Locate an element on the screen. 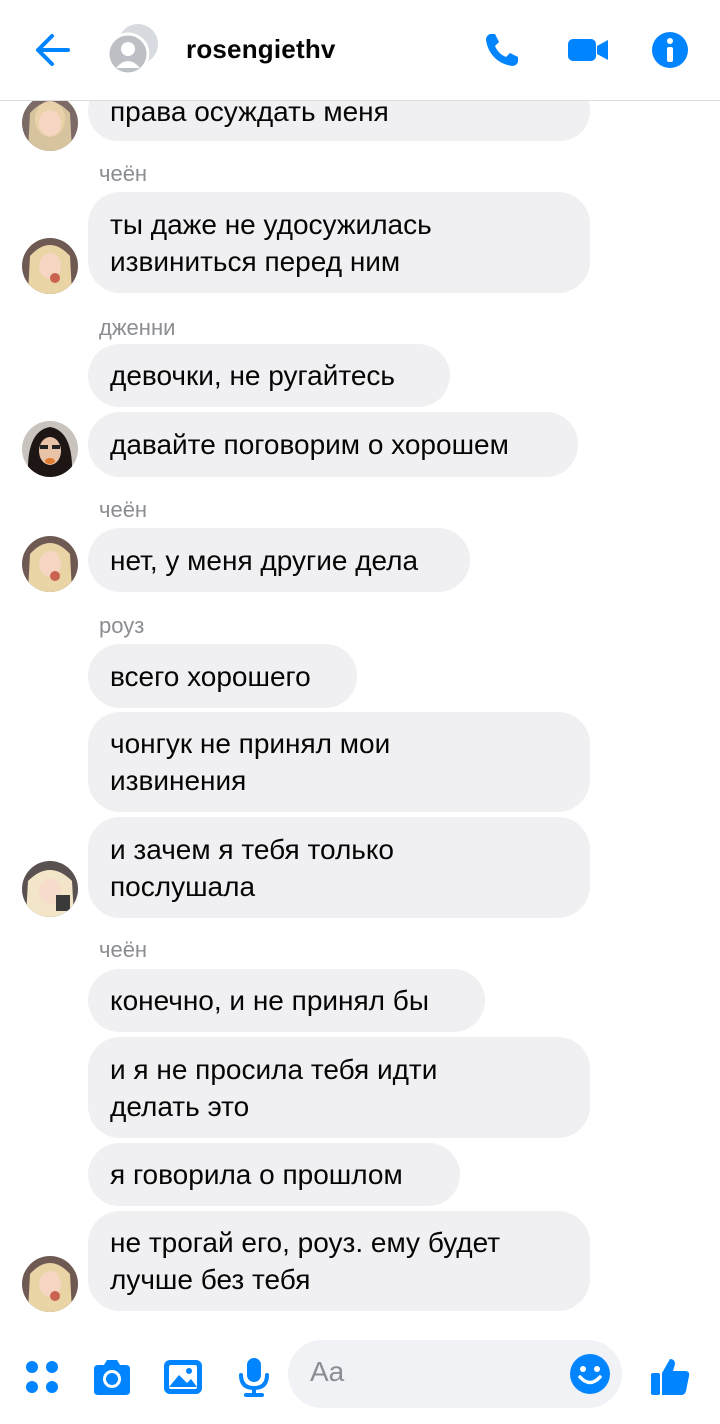  message-text: и зачем я тебя только is located at coordinates (252, 849).